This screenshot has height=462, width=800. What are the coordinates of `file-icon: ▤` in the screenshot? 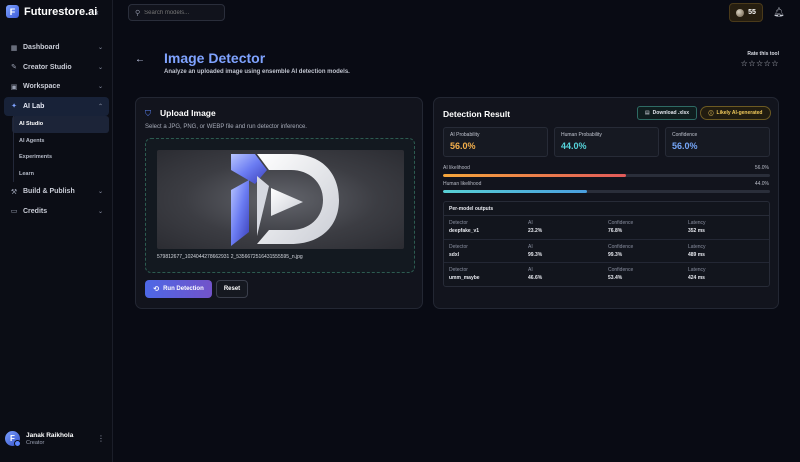 It's located at (647, 113).